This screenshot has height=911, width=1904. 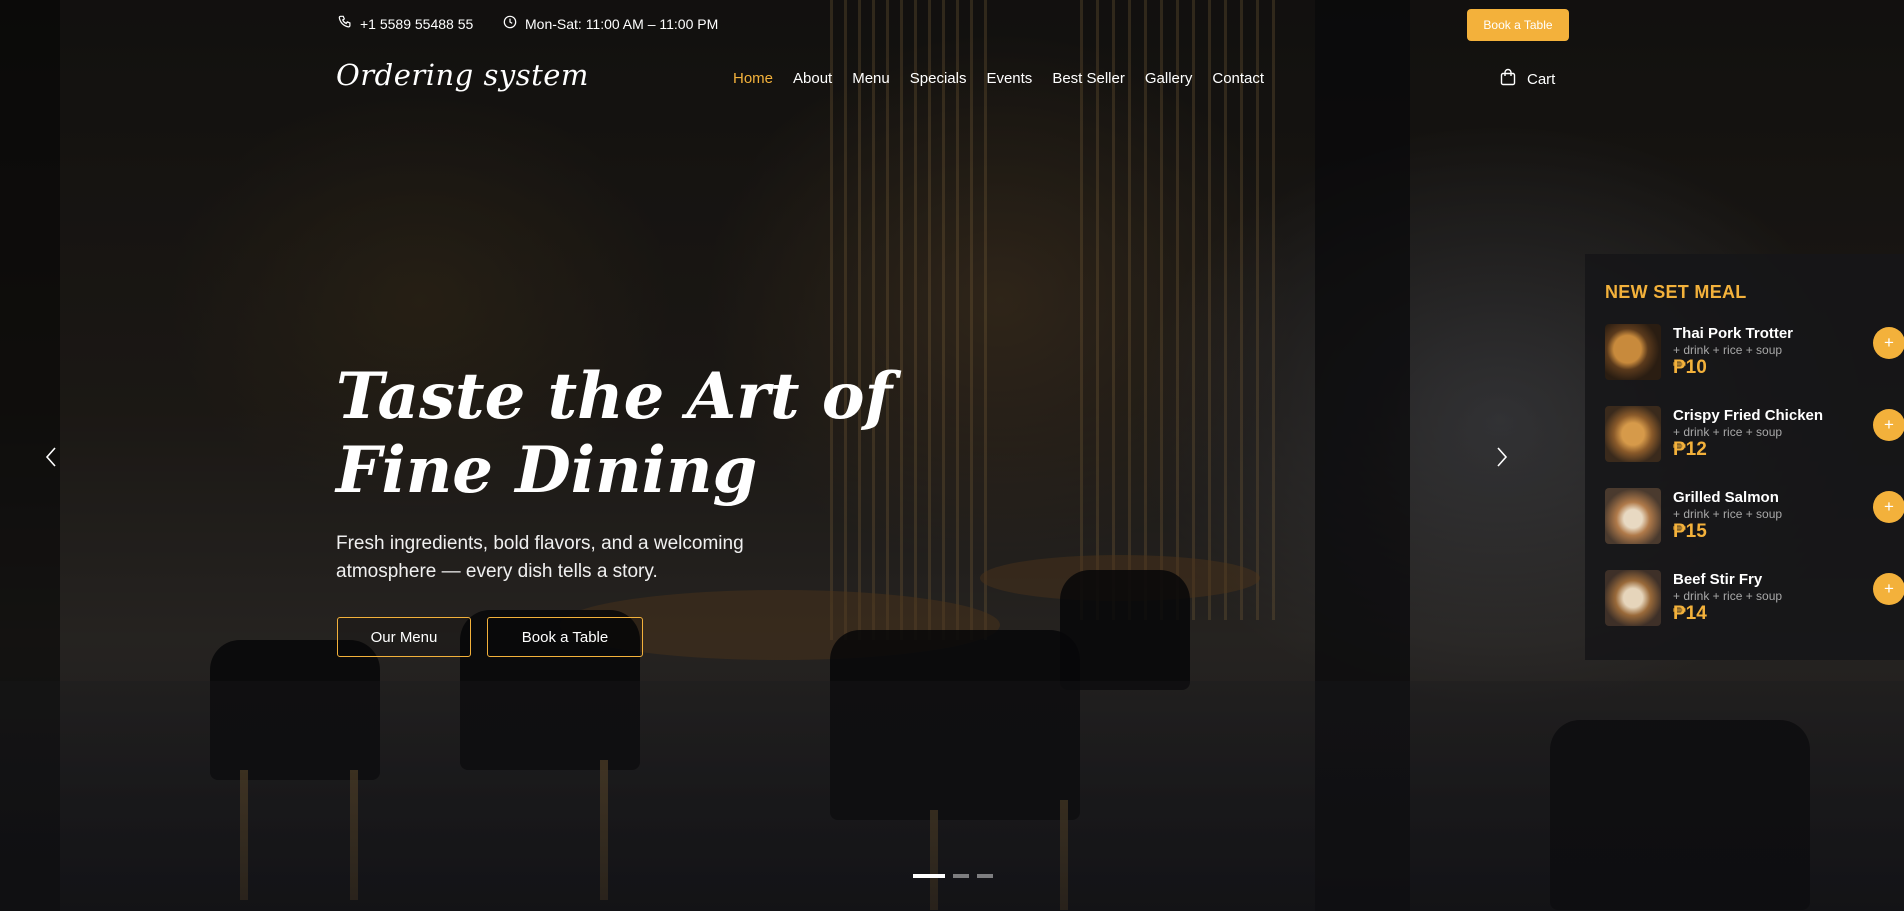 I want to click on nav-about: About, so click(x=812, y=78).